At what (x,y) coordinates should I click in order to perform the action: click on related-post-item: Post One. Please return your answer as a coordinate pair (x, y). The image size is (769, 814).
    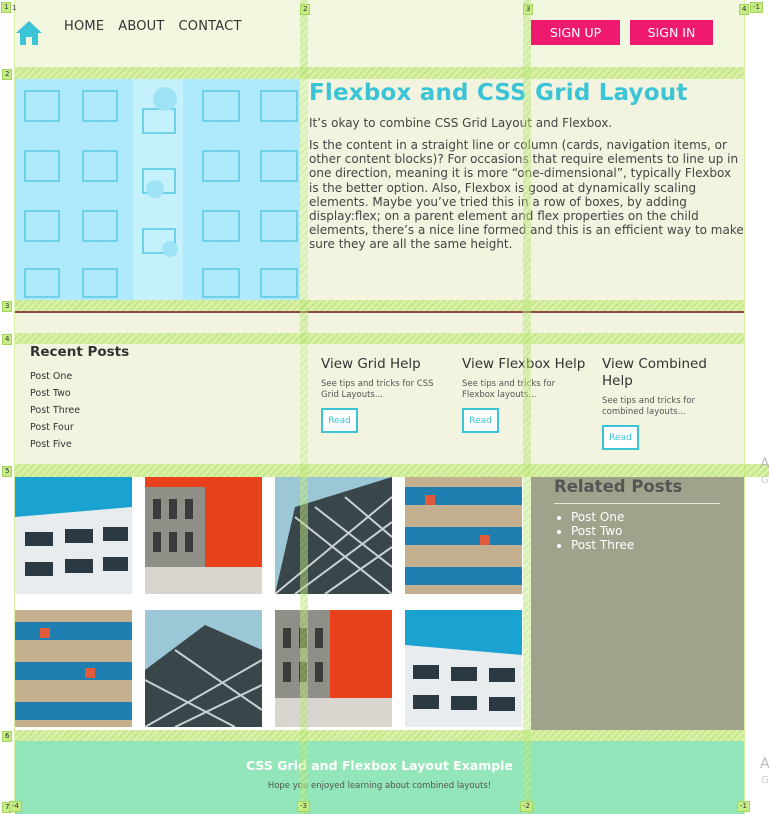
    Looking at the image, I should click on (602, 517).